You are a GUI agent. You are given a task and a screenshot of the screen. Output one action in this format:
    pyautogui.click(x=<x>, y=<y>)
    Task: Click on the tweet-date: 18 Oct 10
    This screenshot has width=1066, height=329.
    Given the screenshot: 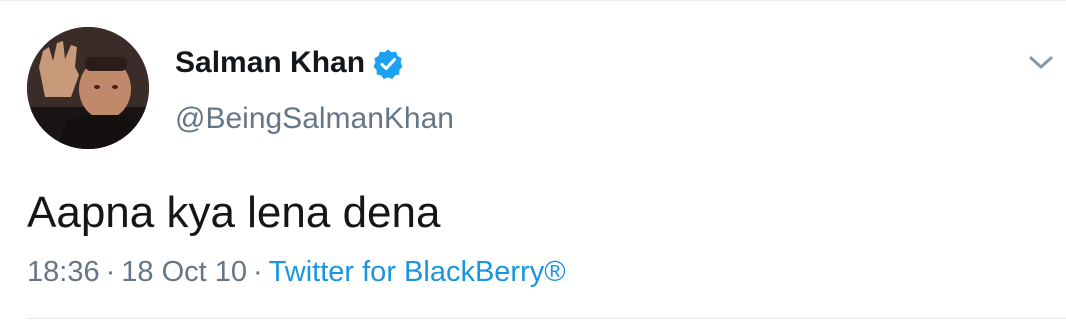 What is the action you would take?
    pyautogui.click(x=184, y=272)
    